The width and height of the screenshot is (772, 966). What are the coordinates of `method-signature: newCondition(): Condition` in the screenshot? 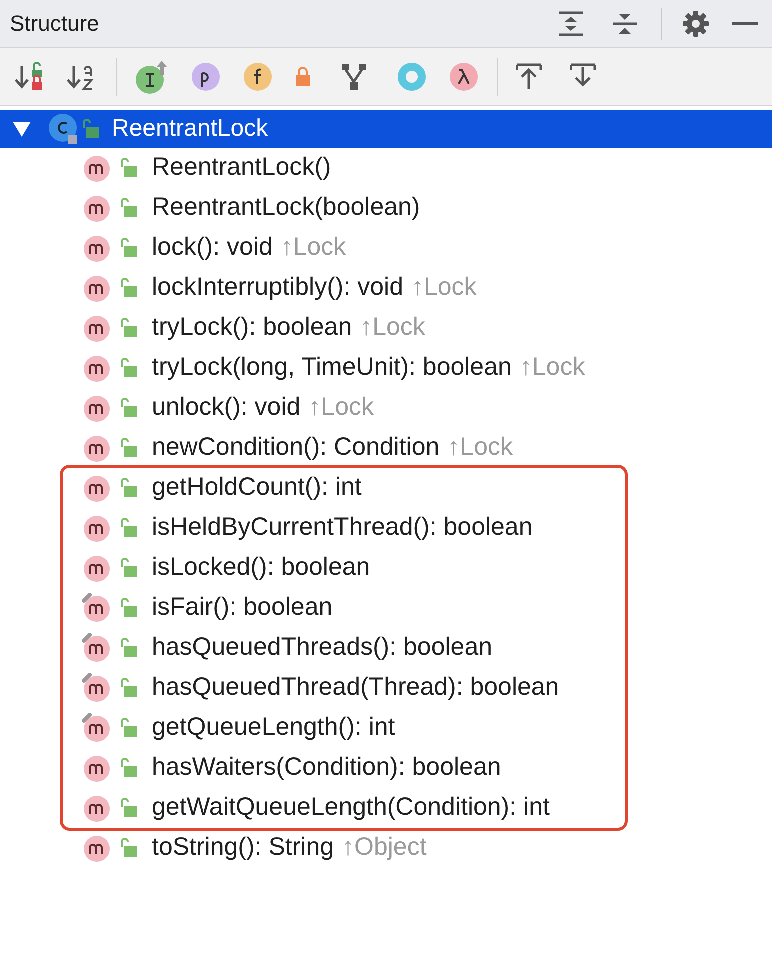 It's located at (296, 448).